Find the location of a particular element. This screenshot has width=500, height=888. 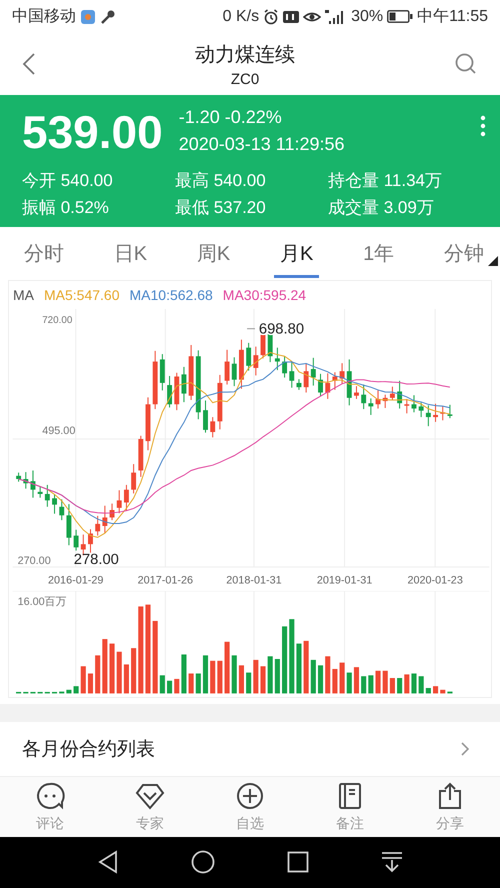

moving-average-label: MA5:547.60 is located at coordinates (82, 294).